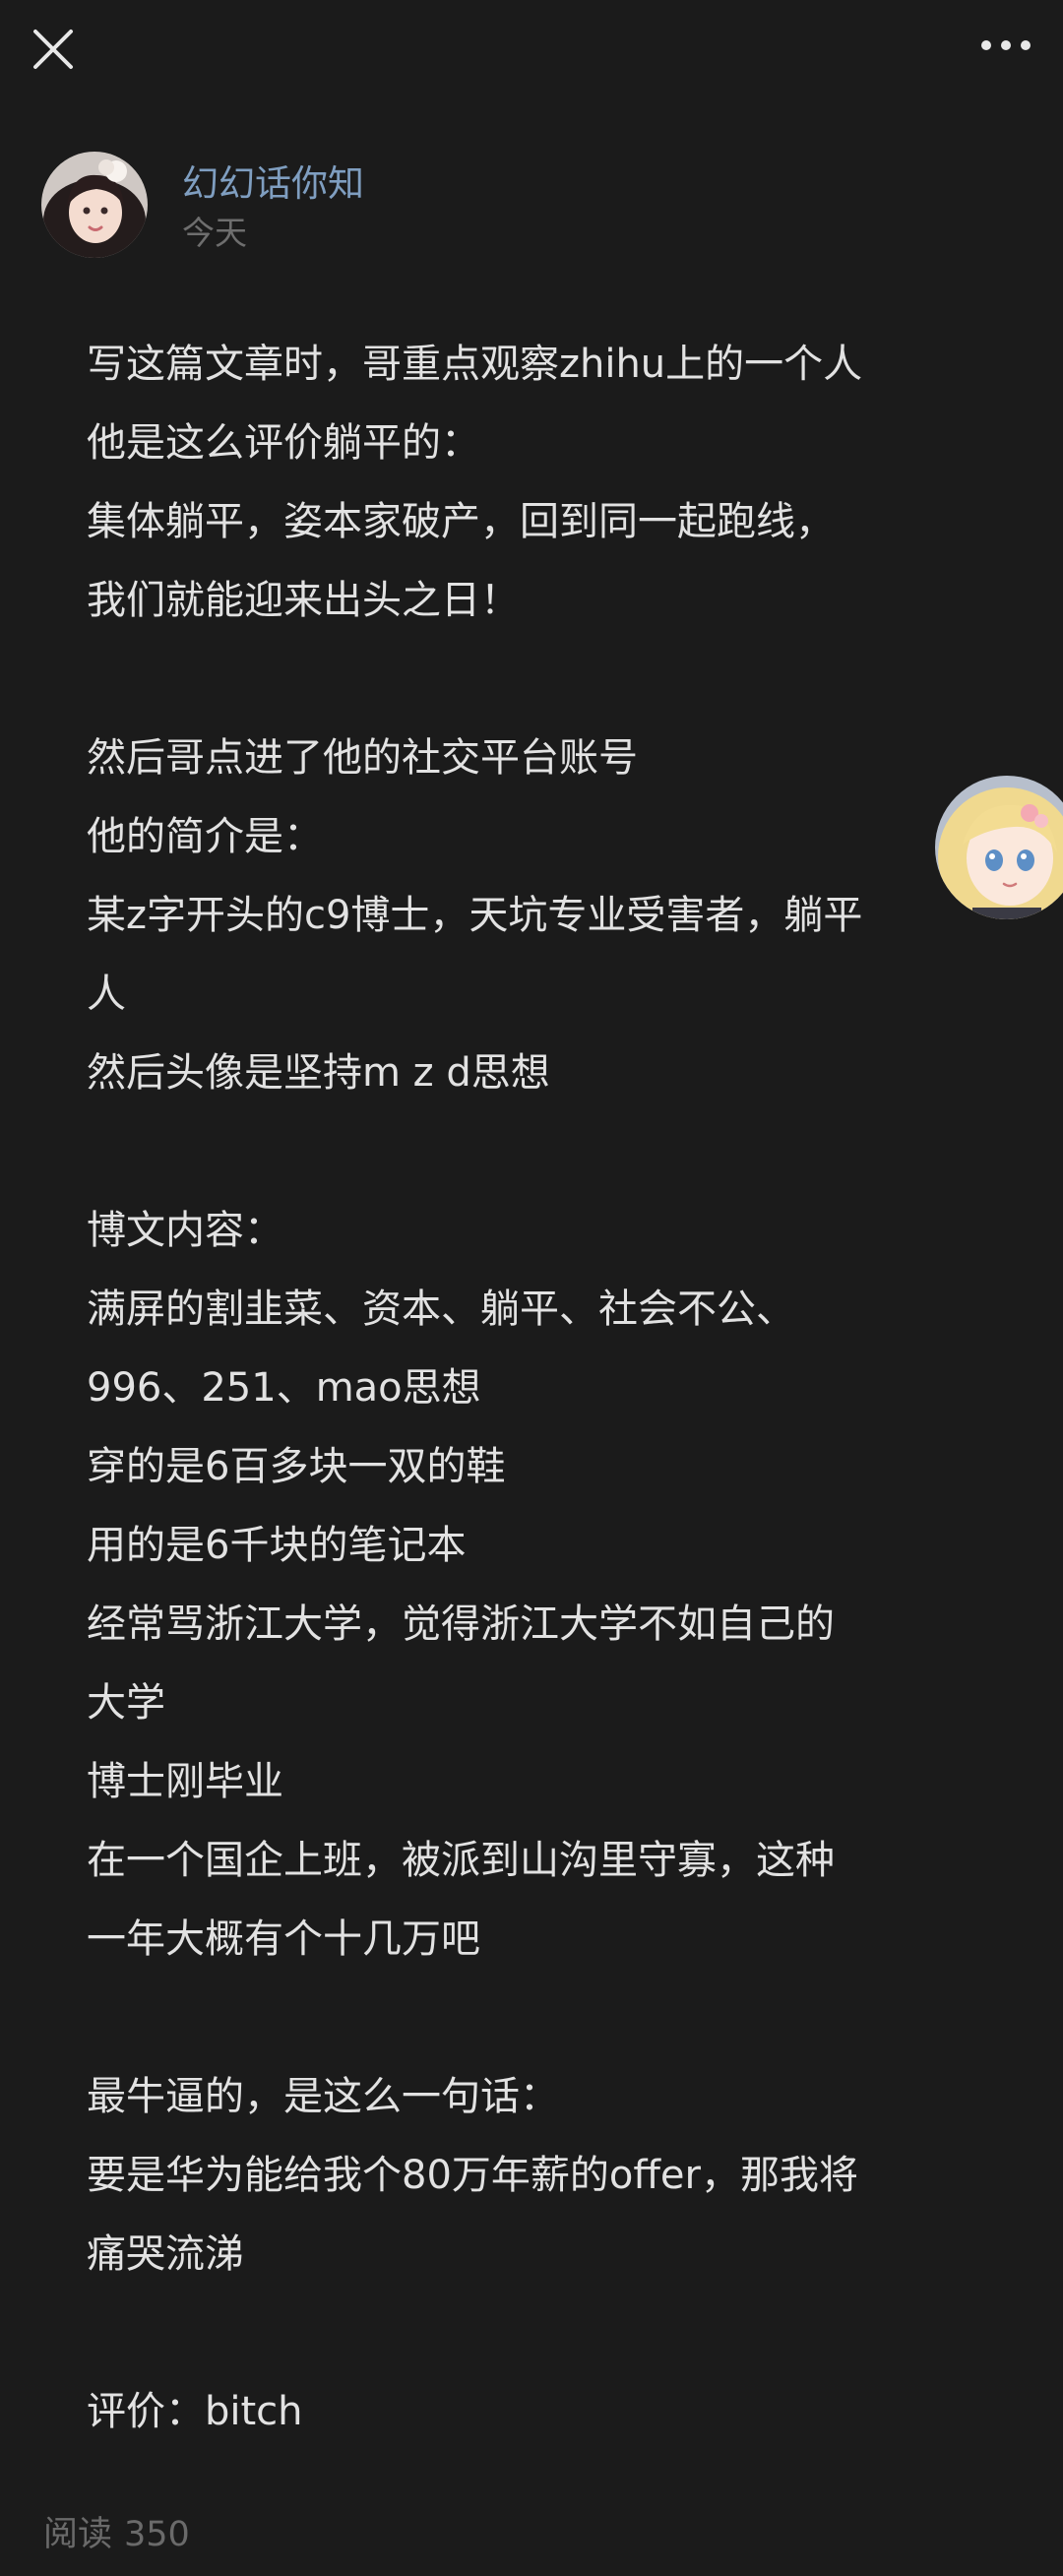 This screenshot has height=2576, width=1063. Describe the element at coordinates (165, 2254) in the screenshot. I see `article-line: 痛哭流涕` at that location.